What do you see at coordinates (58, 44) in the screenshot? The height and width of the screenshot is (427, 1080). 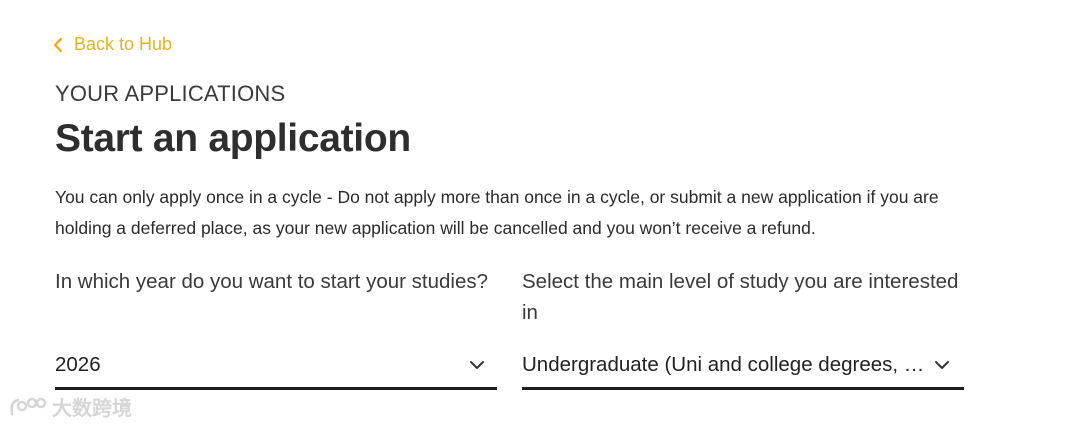 I see `chevron-left-icon` at bounding box center [58, 44].